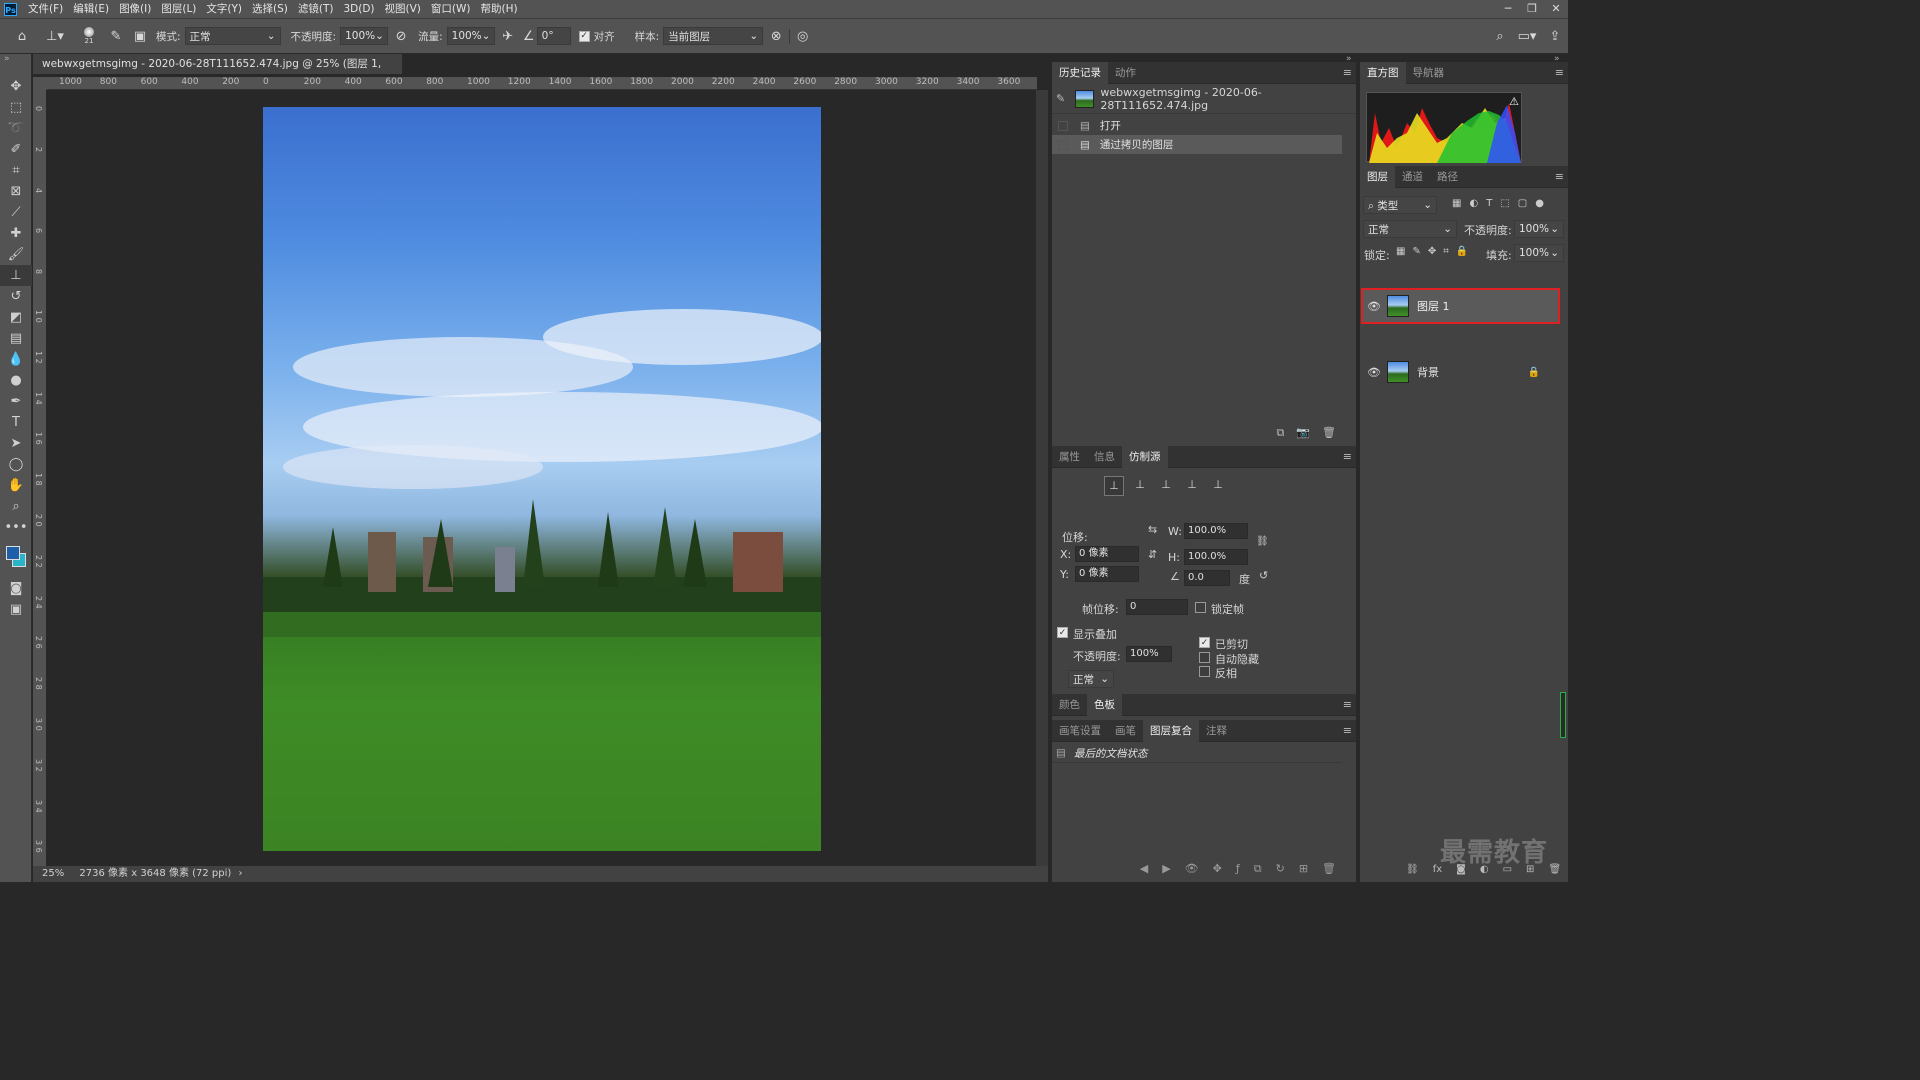  What do you see at coordinates (1460, 306) in the screenshot?
I see `layer-row-active: 👁 图层 1` at bounding box center [1460, 306].